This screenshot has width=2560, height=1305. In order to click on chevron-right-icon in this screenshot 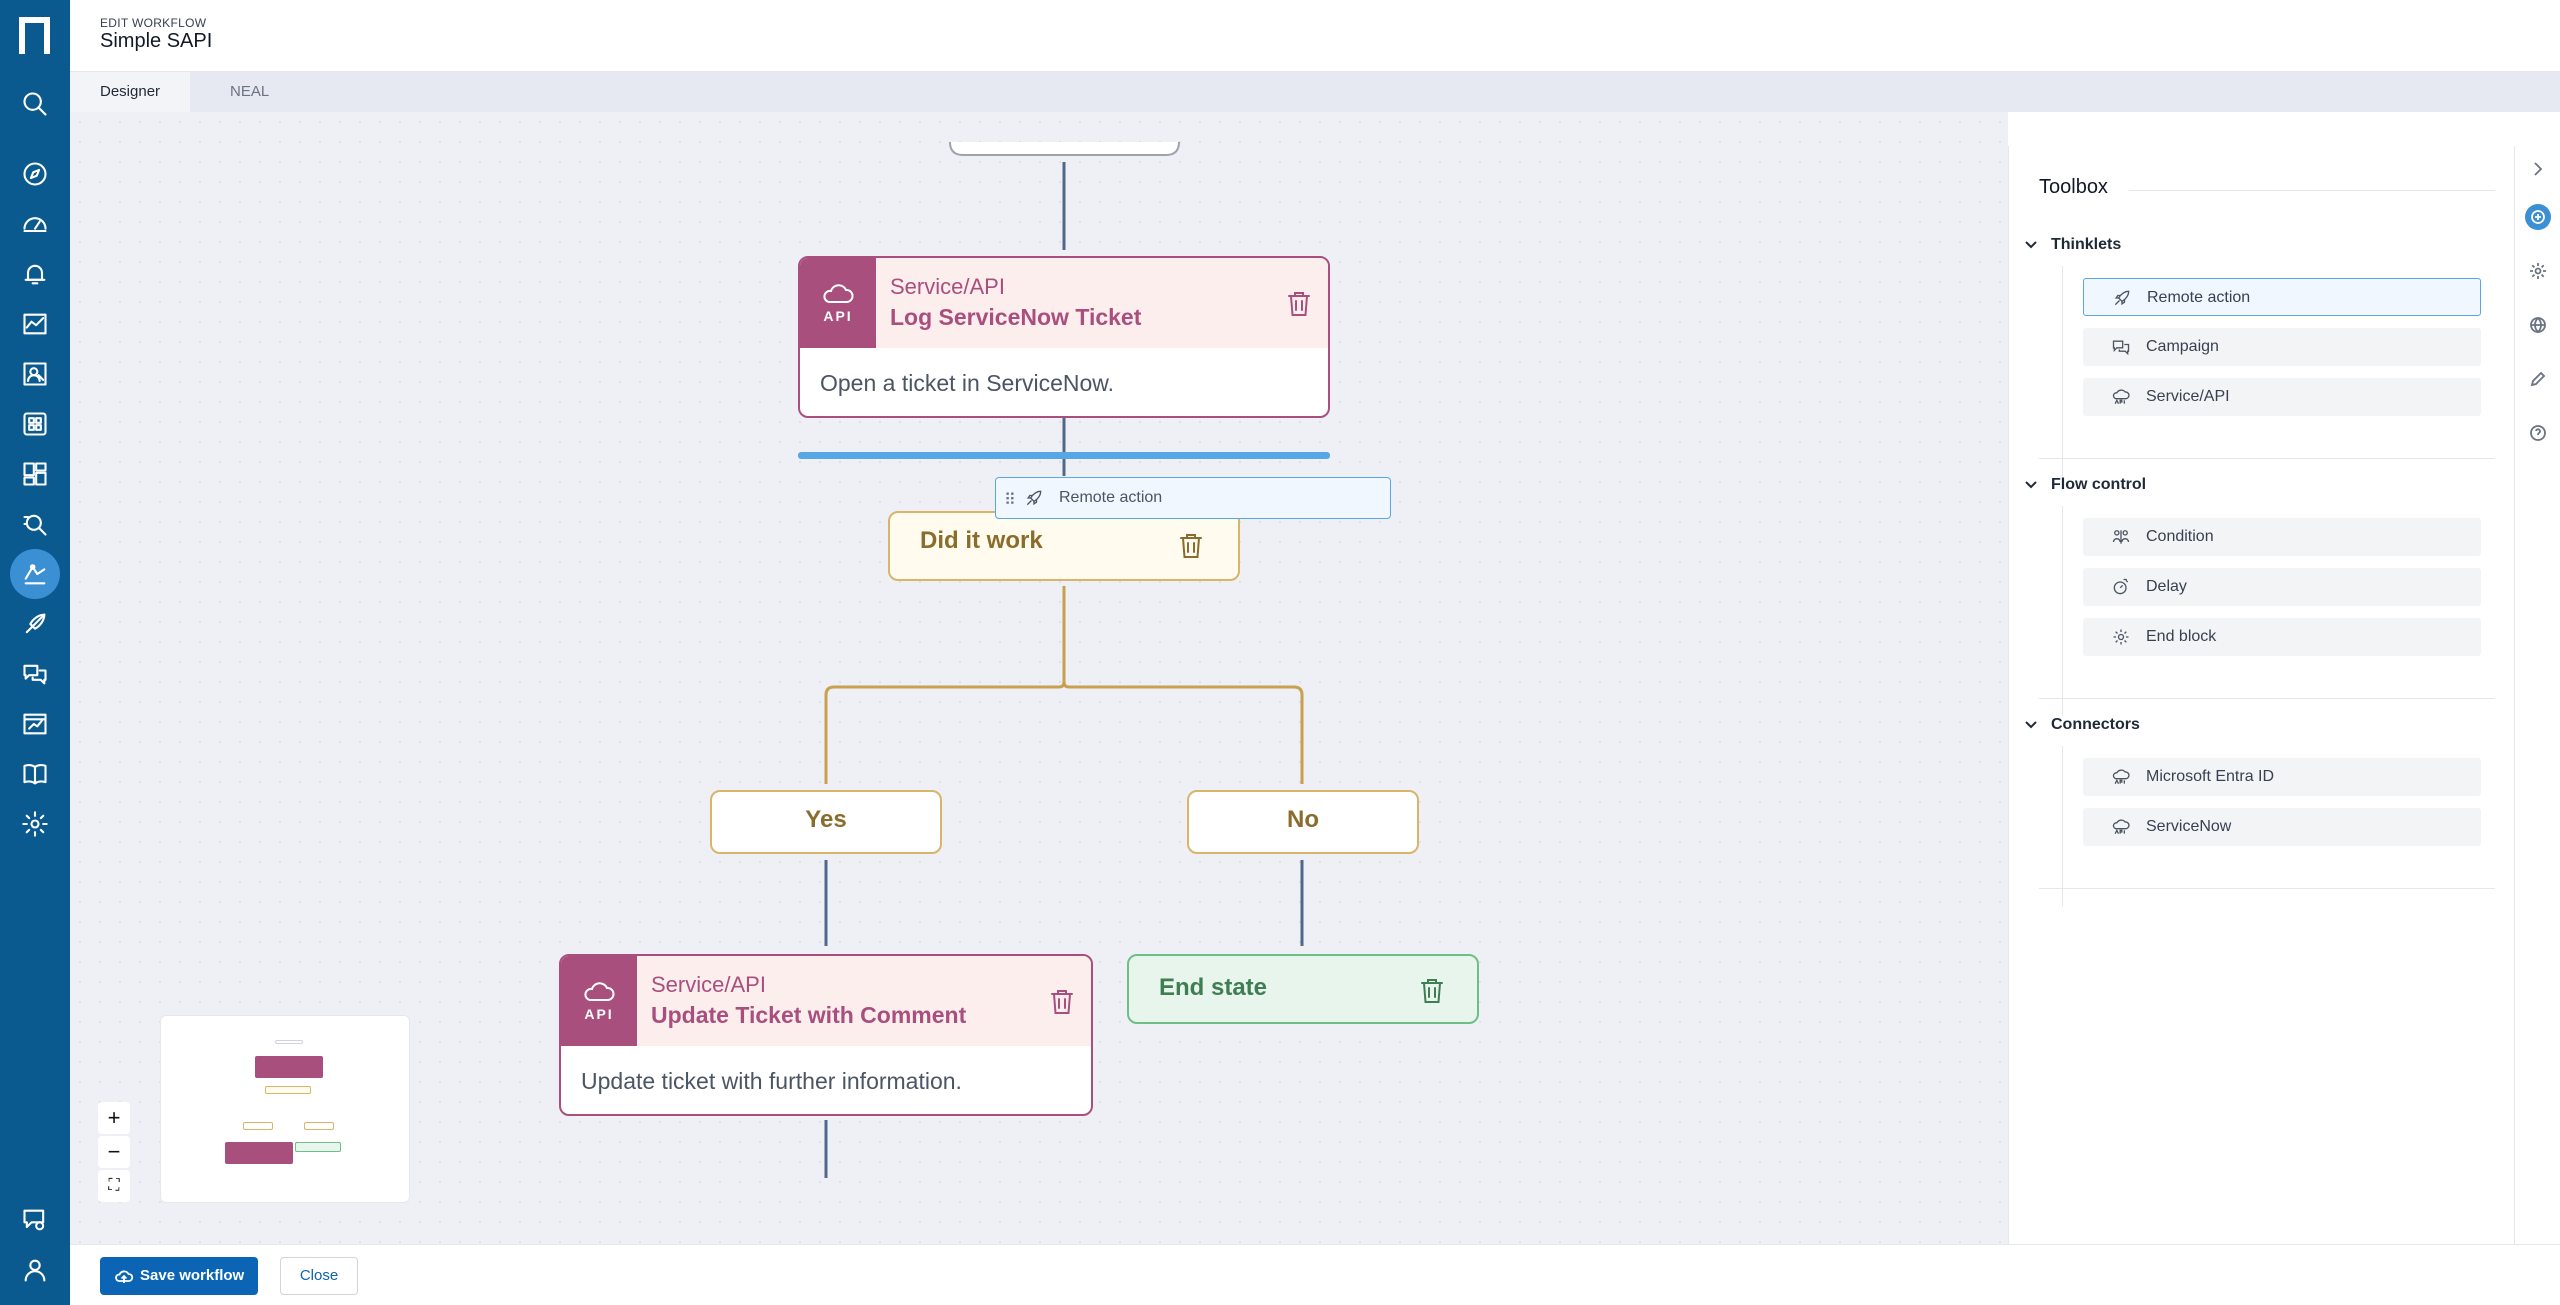, I will do `click(2538, 169)`.